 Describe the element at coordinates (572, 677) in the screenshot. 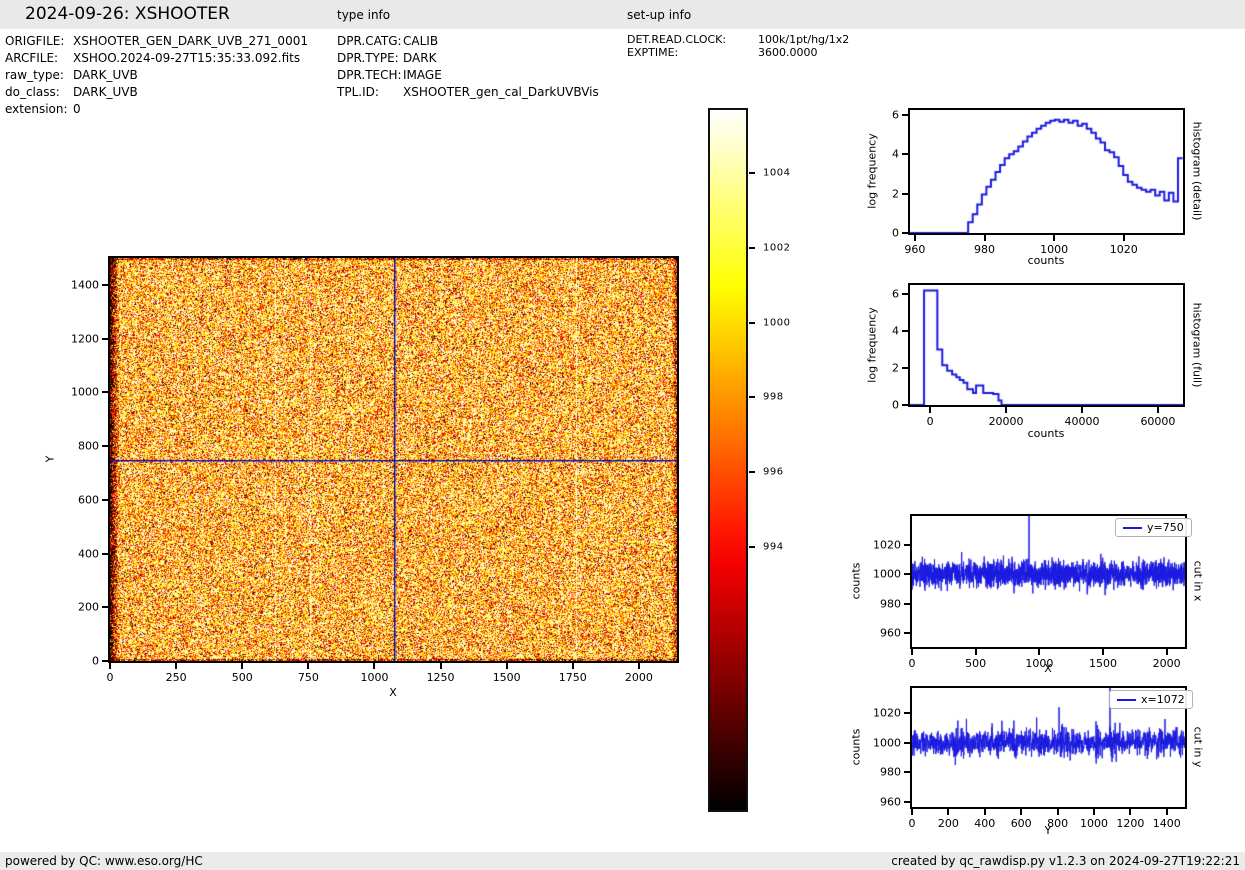

I see `tick-label: 1750` at that location.